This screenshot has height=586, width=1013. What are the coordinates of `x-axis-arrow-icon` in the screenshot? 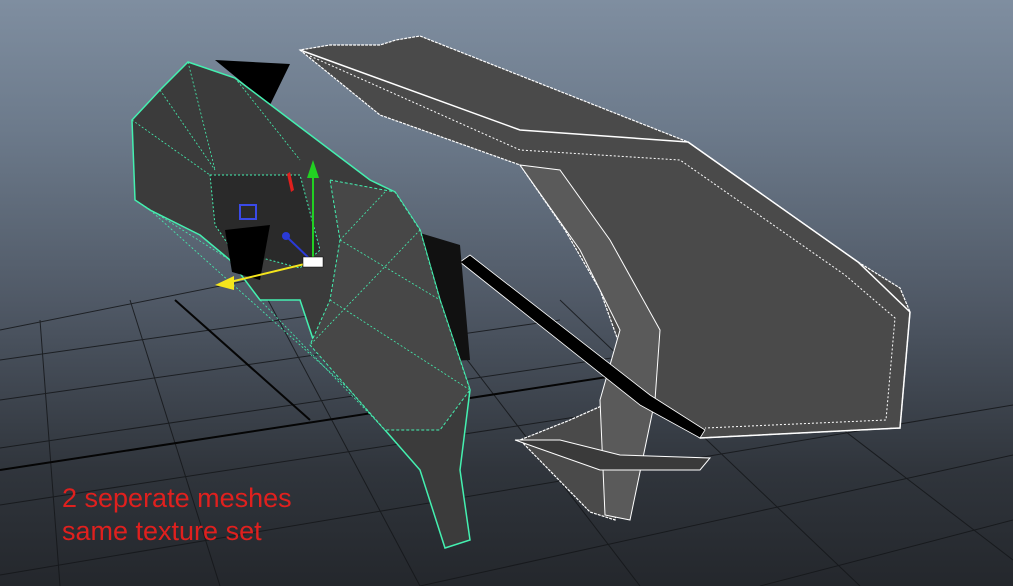 It's located at (224, 283).